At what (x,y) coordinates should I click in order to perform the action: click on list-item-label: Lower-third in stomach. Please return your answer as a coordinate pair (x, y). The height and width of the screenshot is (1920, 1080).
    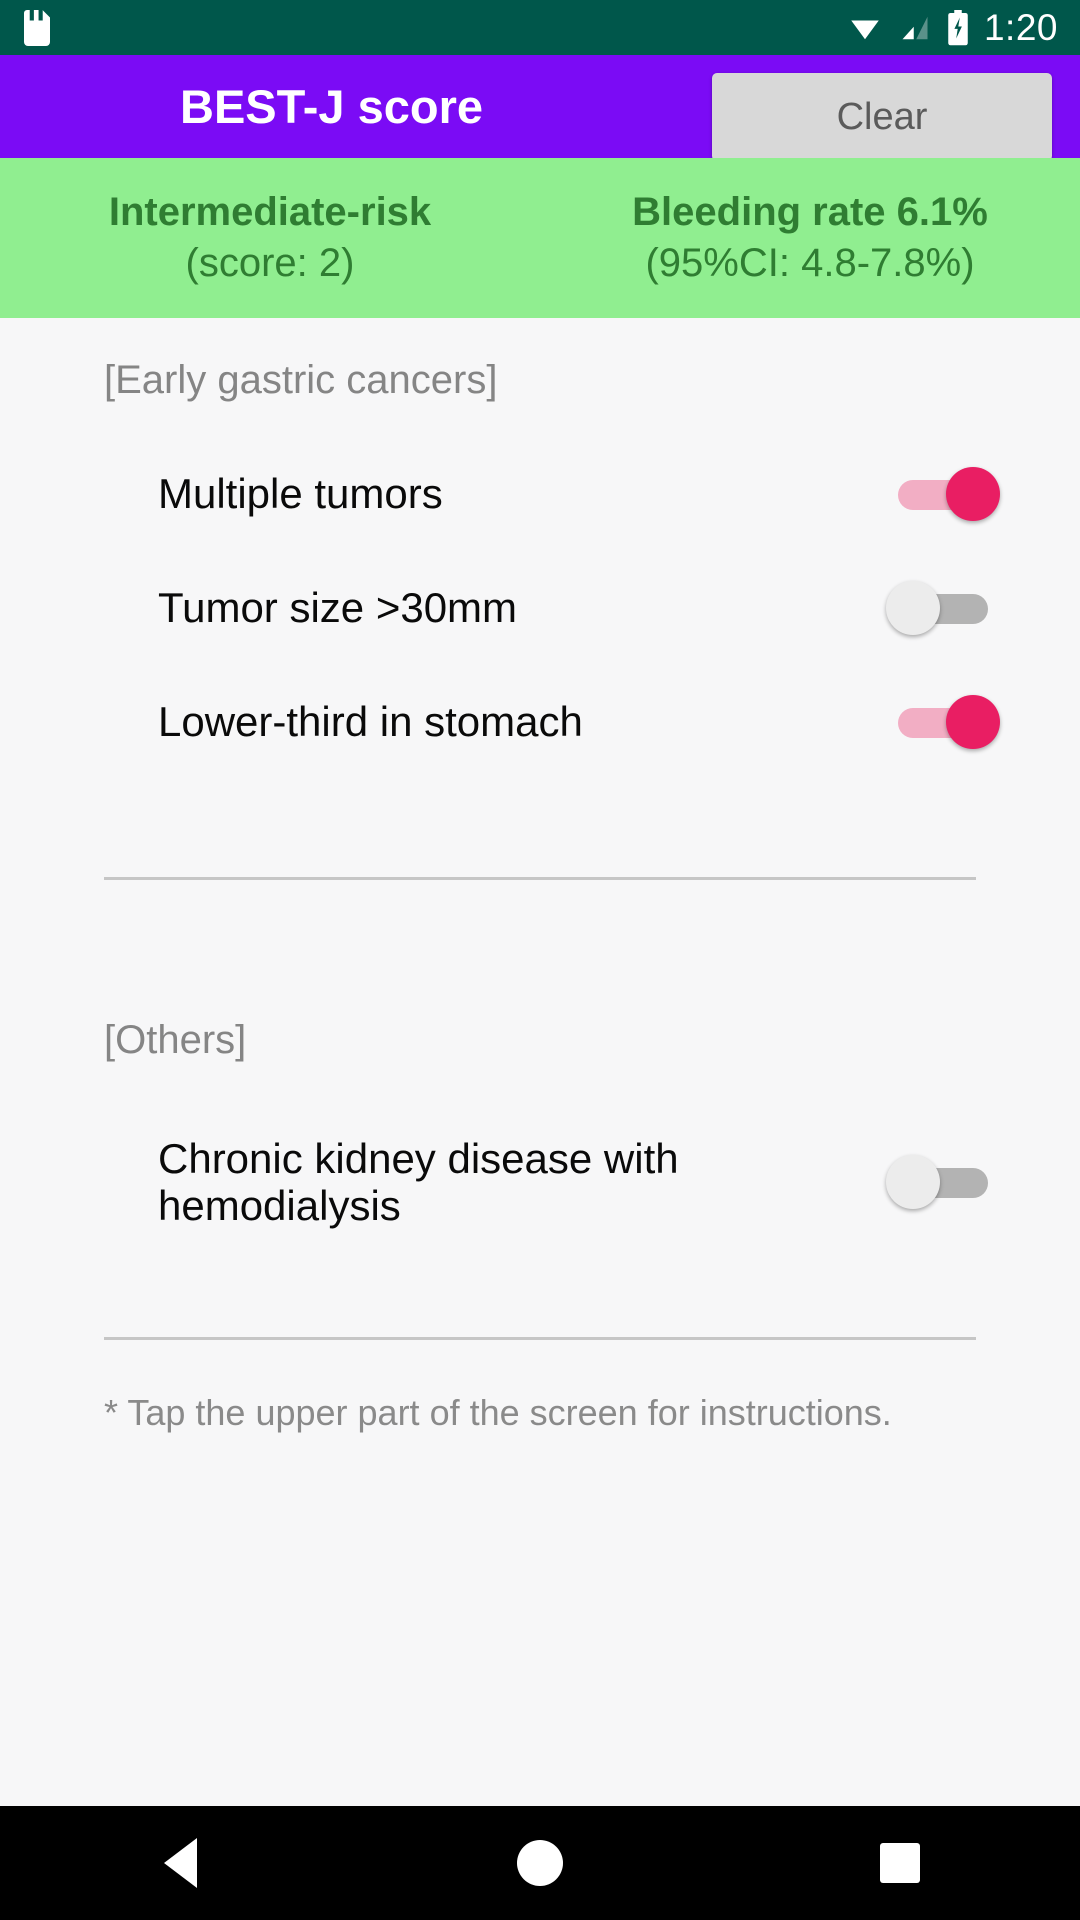
    Looking at the image, I should click on (370, 722).